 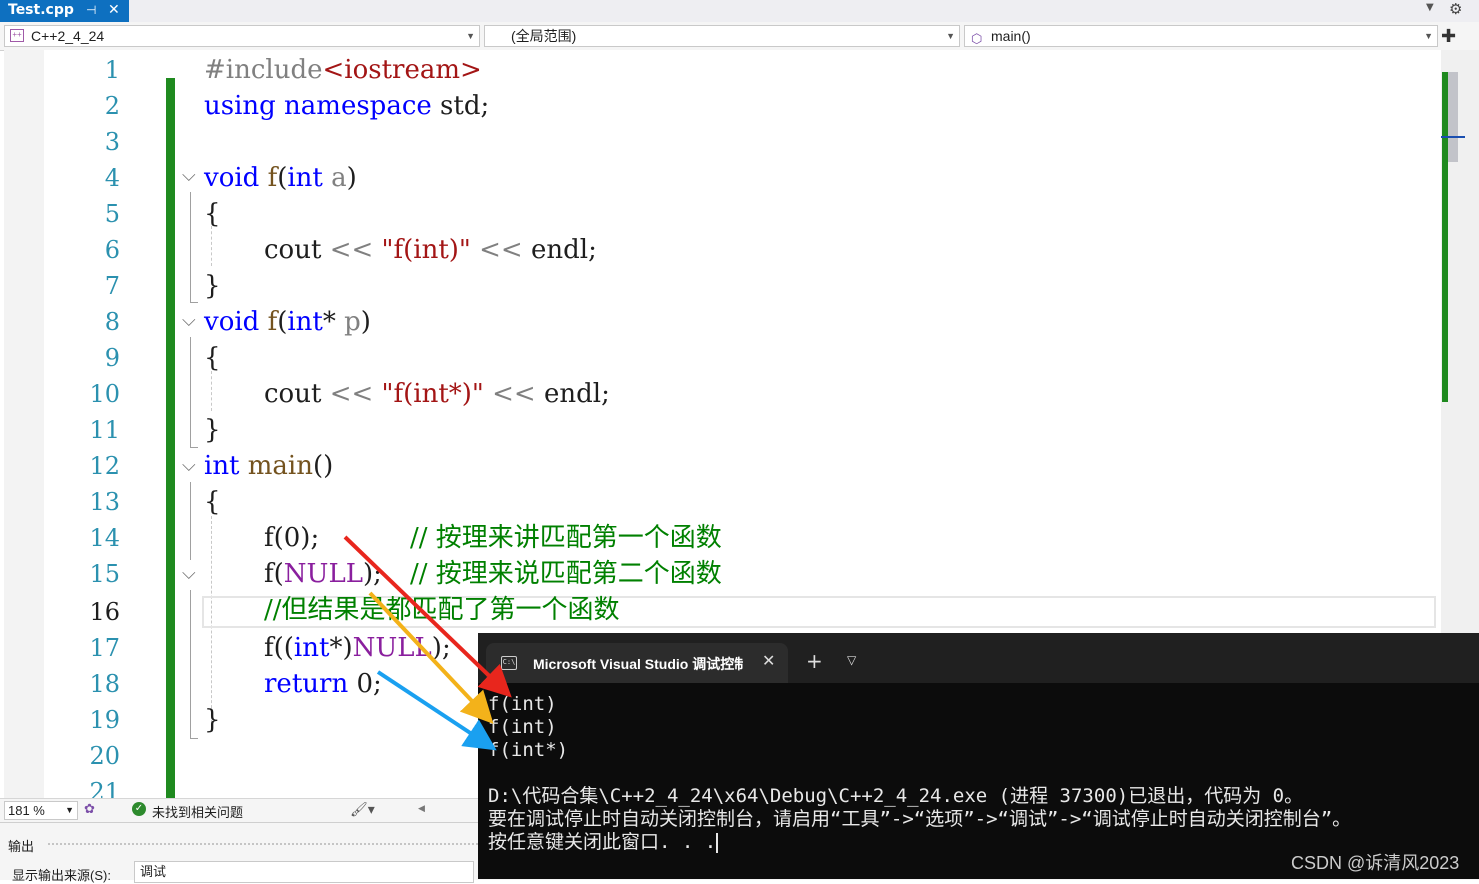 What do you see at coordinates (637, 663) in the screenshot?
I see `terminal-tab: C:\ Microsoft Visual Studio 调试控制台 ✕` at bounding box center [637, 663].